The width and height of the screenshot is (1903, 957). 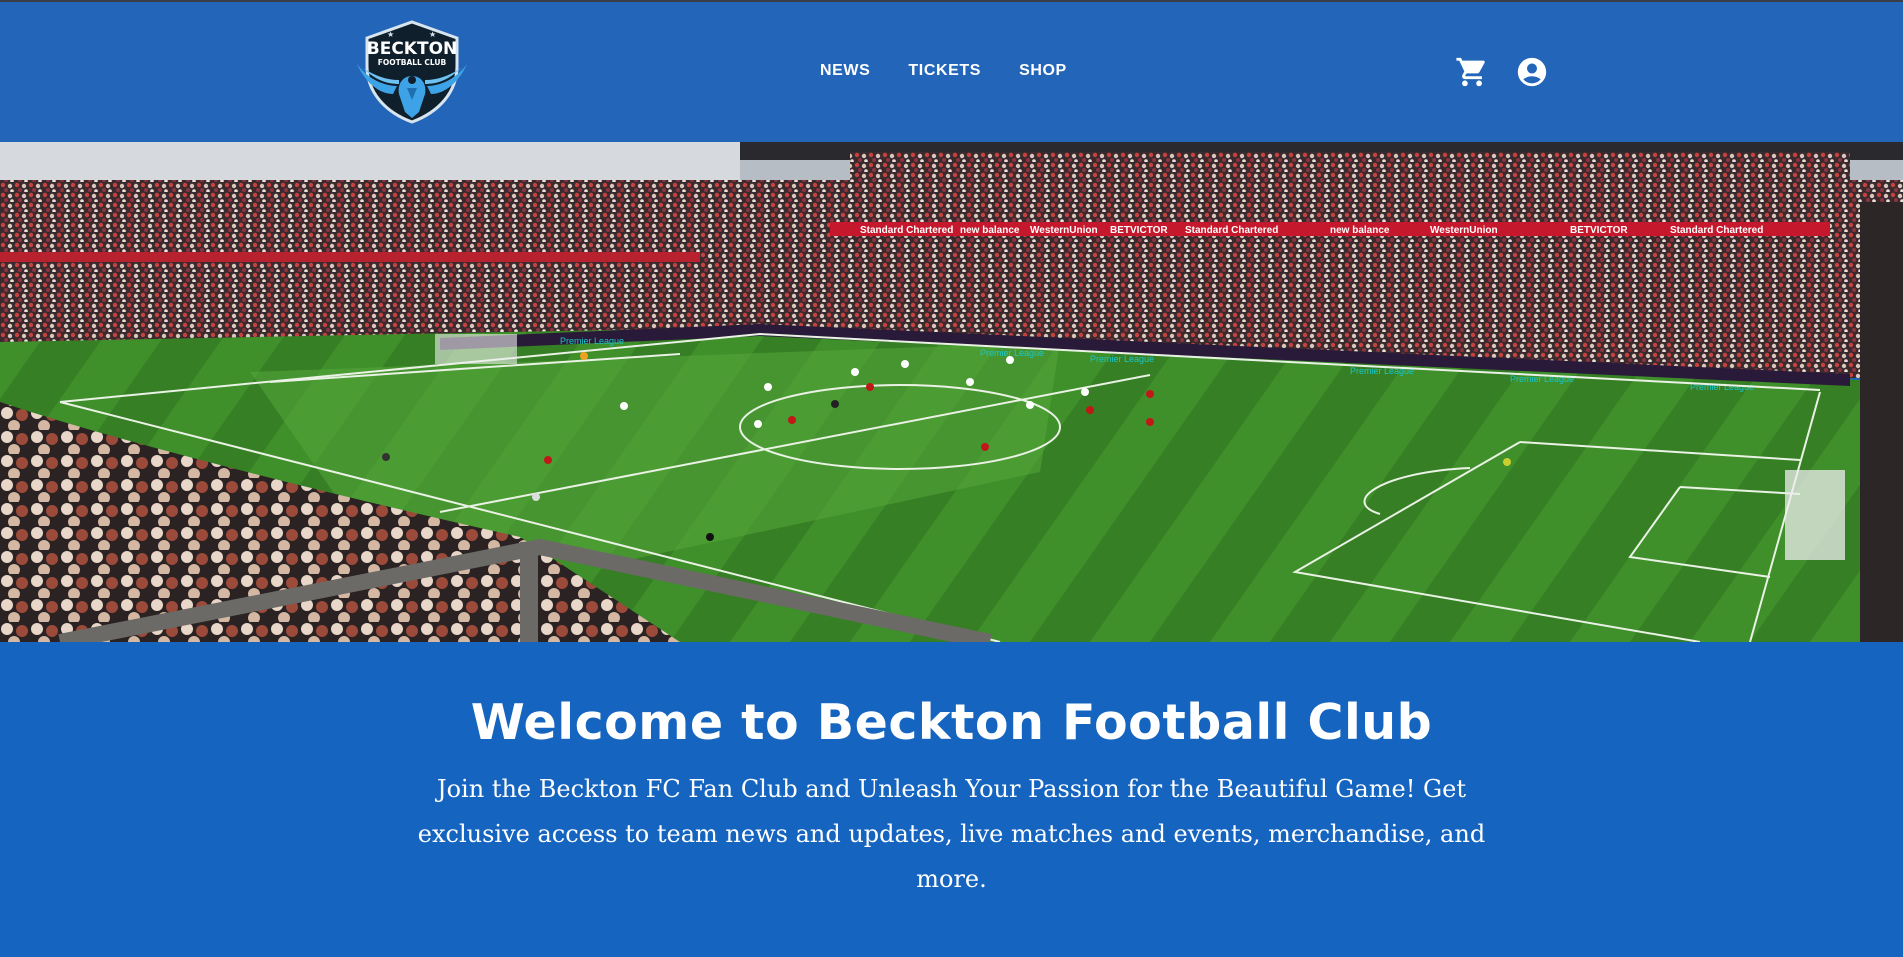 What do you see at coordinates (1502, 72) in the screenshot?
I see `header-actions` at bounding box center [1502, 72].